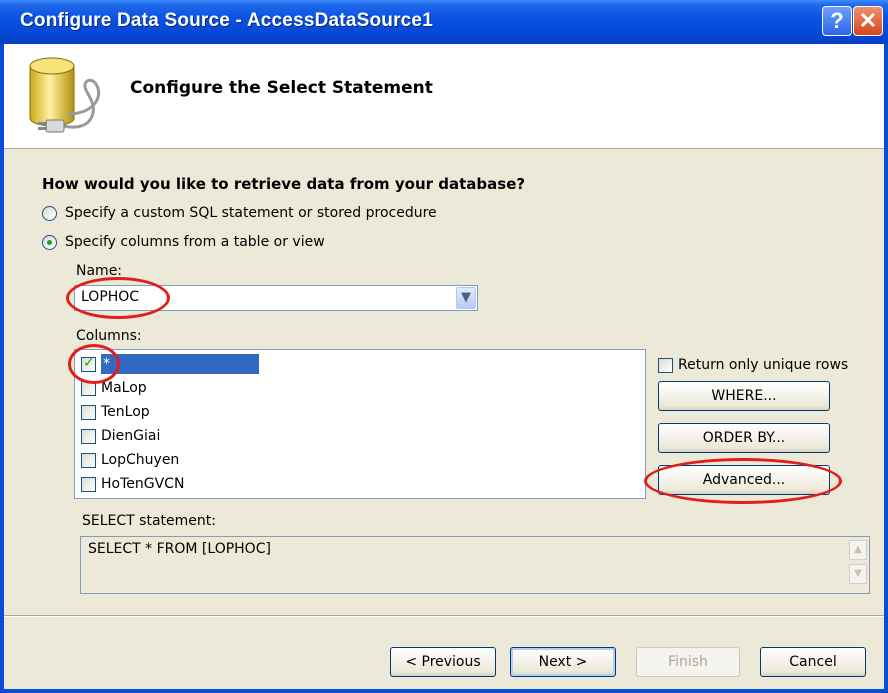  I want to click on radio-custom-sql-button, so click(49, 213).